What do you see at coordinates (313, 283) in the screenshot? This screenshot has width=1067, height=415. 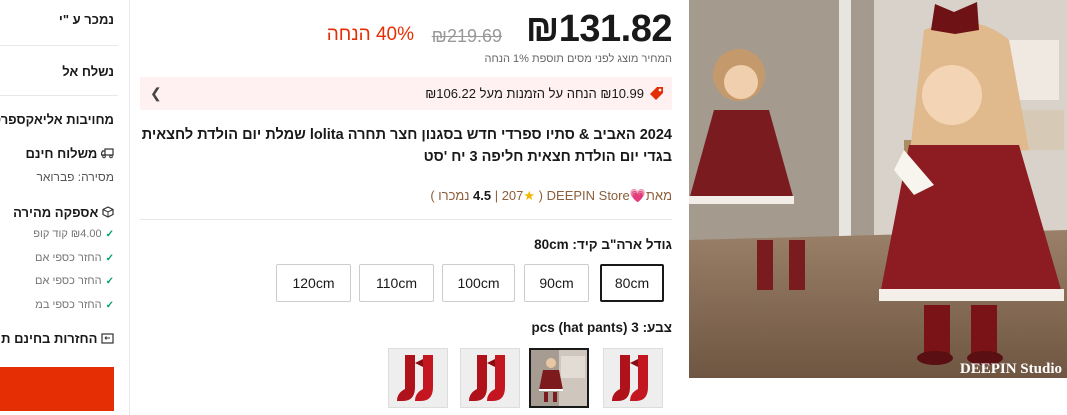 I see `size-option-120cm: 120cm` at bounding box center [313, 283].